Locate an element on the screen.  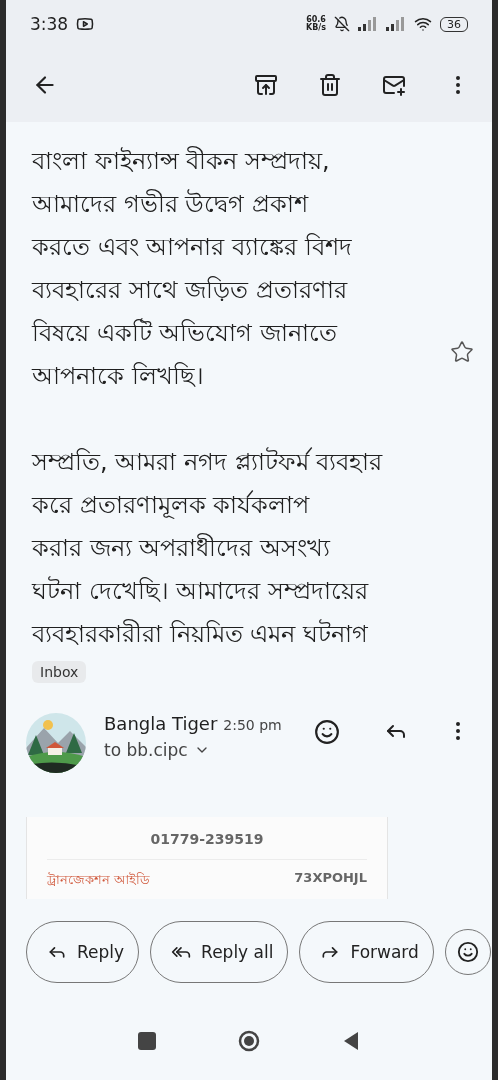
emoji-icon is located at coordinates (467, 952).